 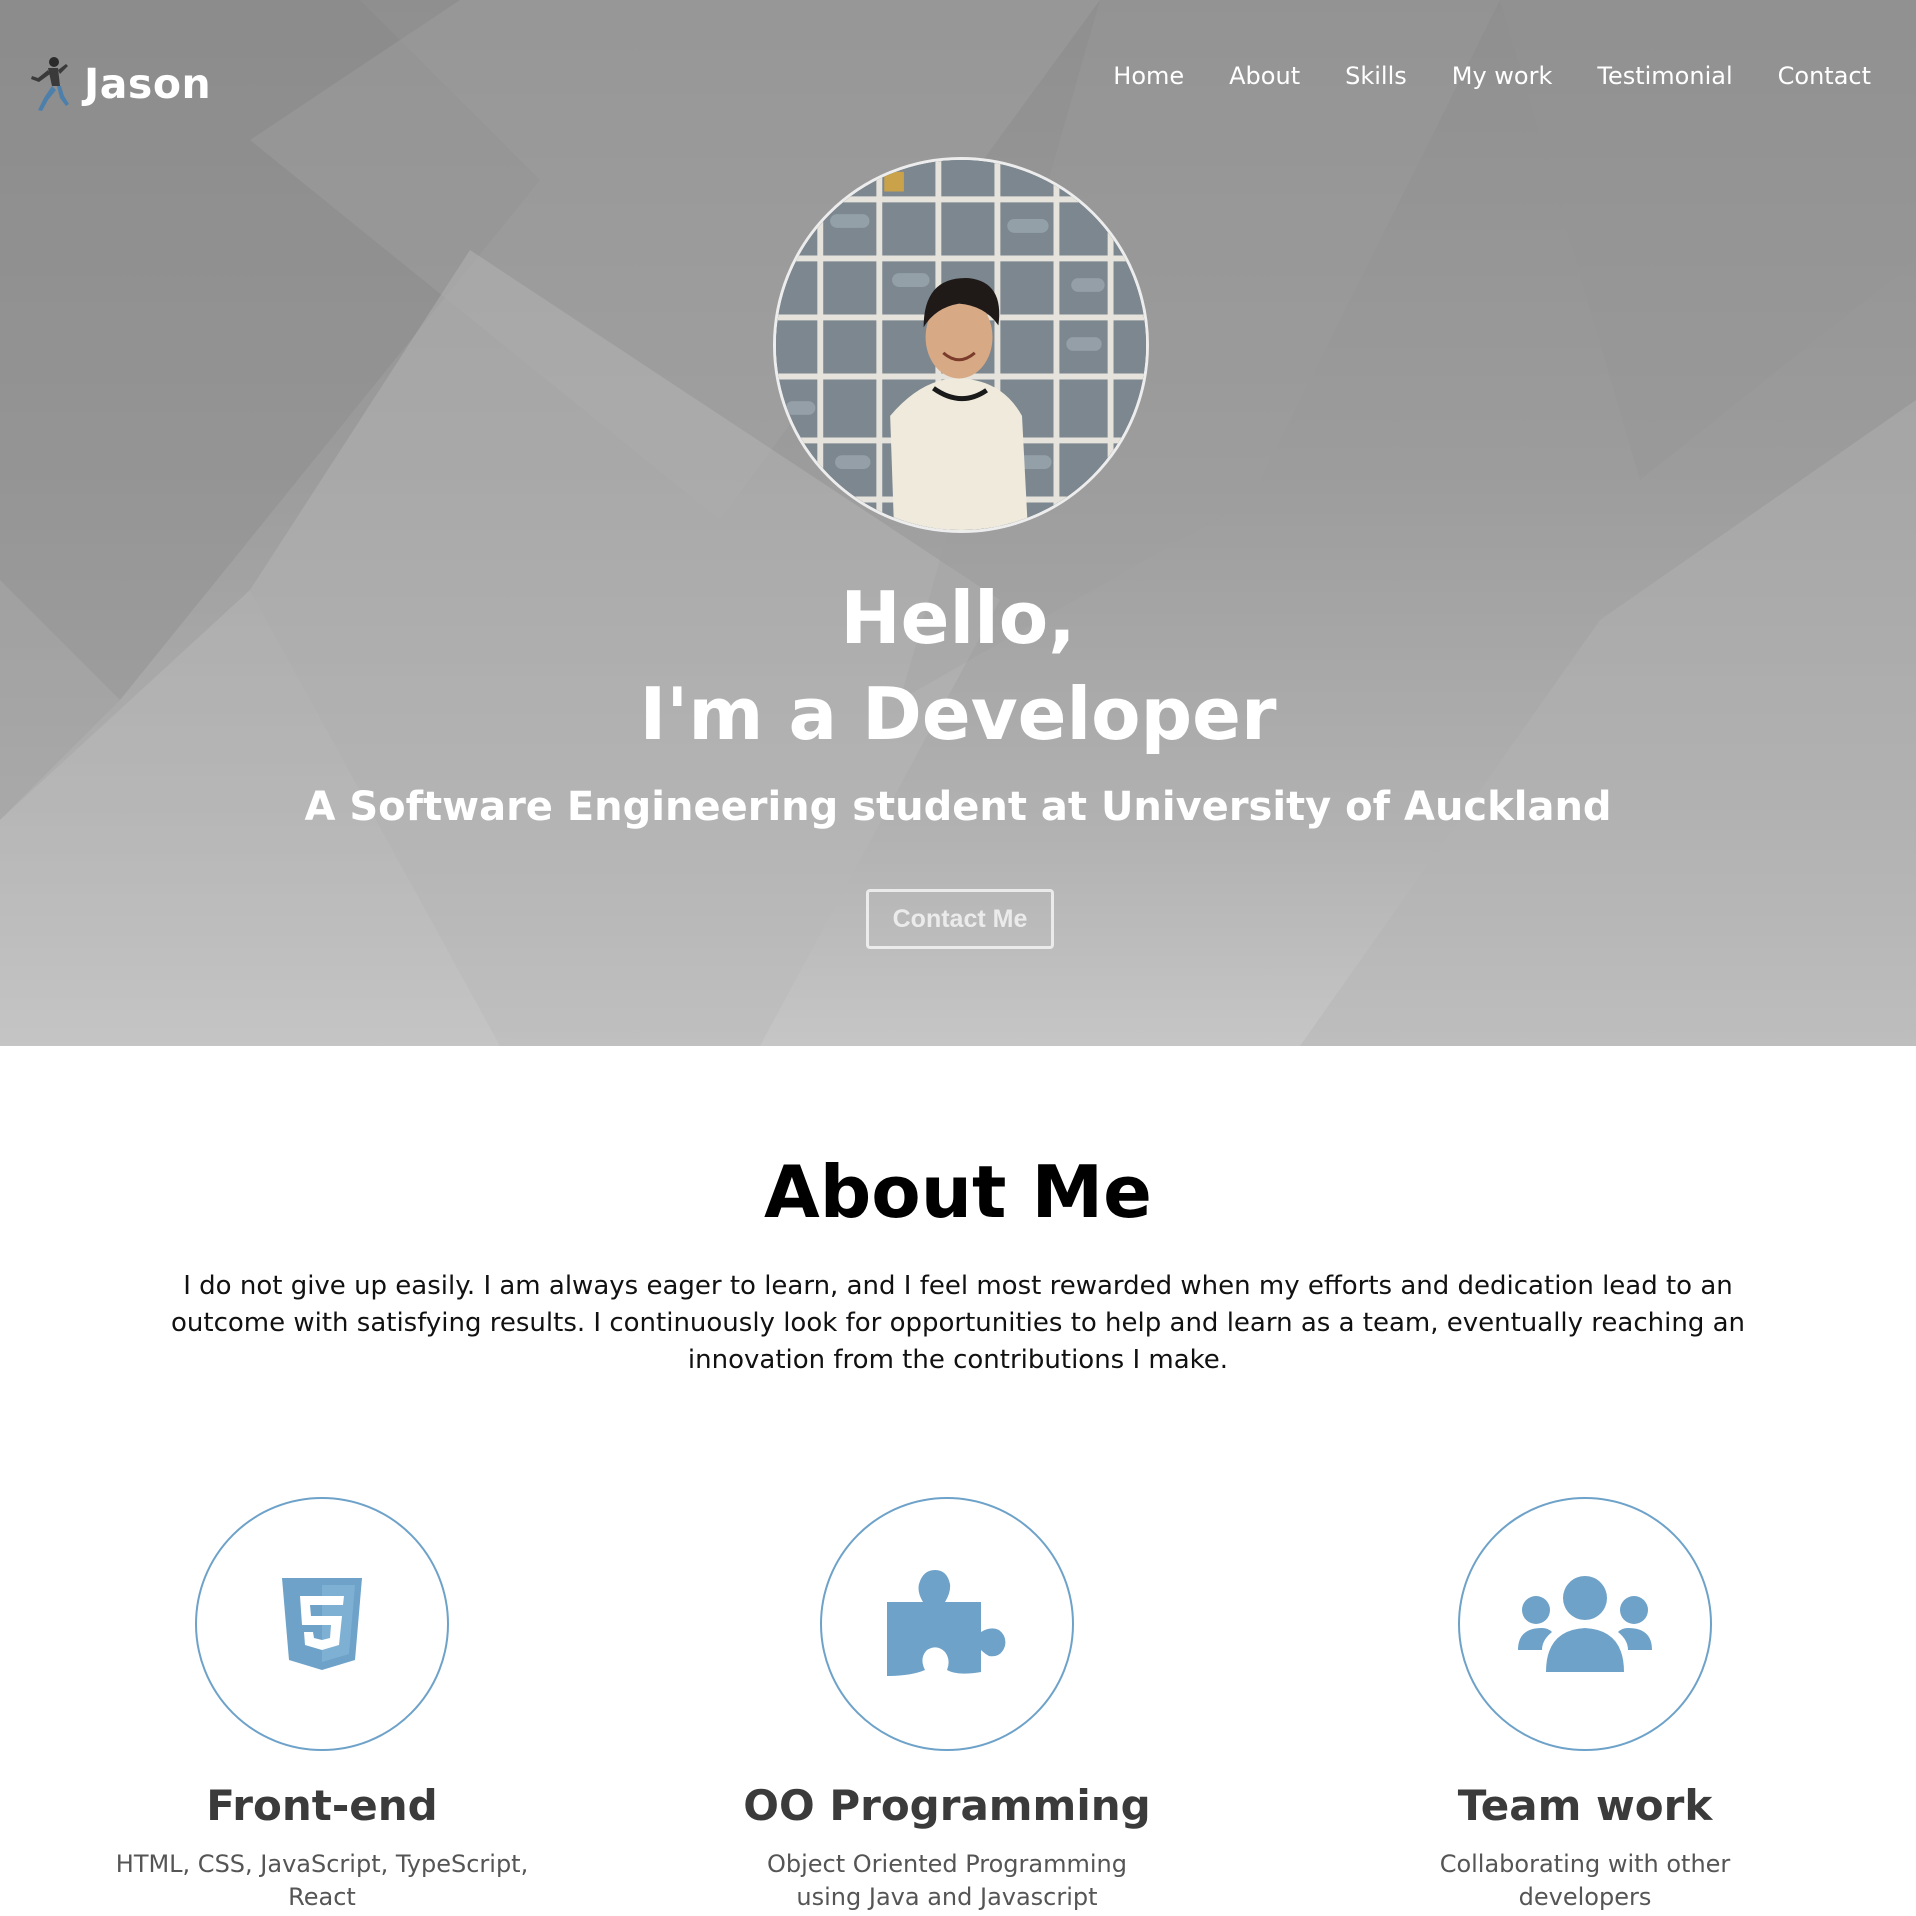 I want to click on nav-testimonial: Testimonial, so click(x=1664, y=76).